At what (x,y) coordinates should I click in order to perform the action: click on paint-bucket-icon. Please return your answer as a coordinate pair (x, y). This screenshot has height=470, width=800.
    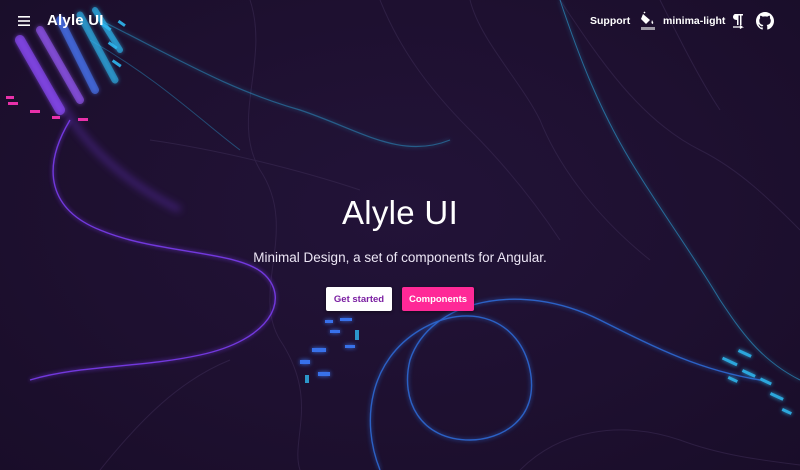
    Looking at the image, I should click on (648, 21).